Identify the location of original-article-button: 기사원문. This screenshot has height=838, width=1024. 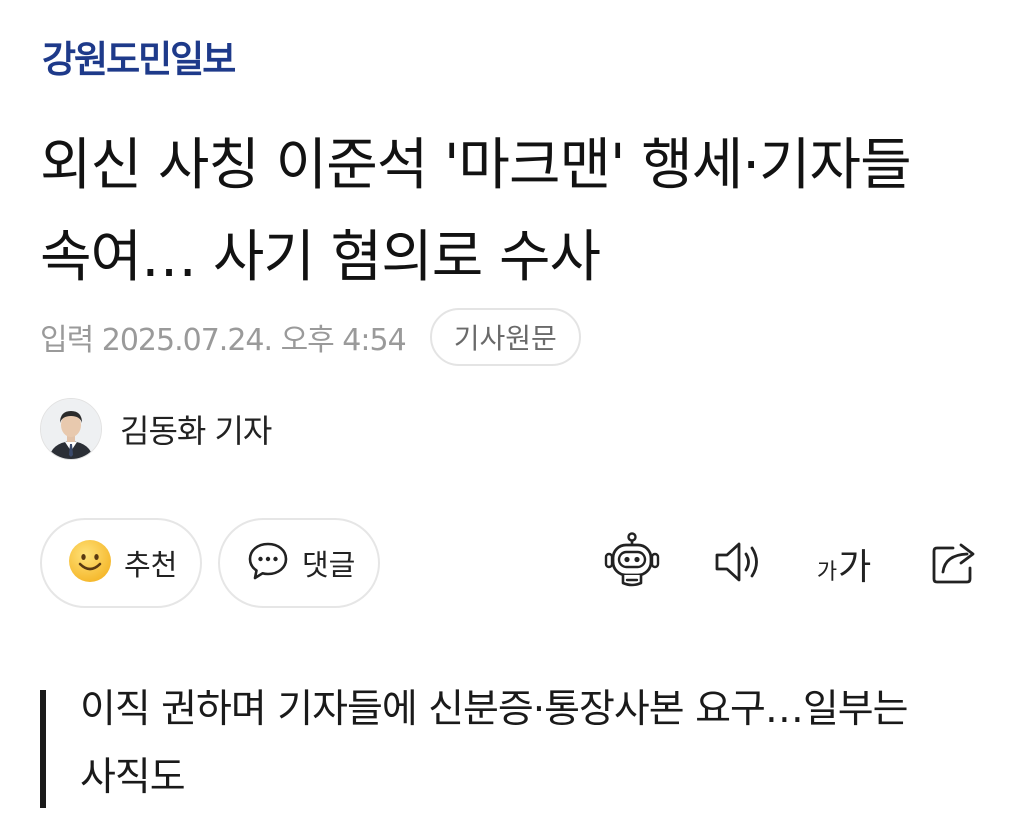
(505, 337).